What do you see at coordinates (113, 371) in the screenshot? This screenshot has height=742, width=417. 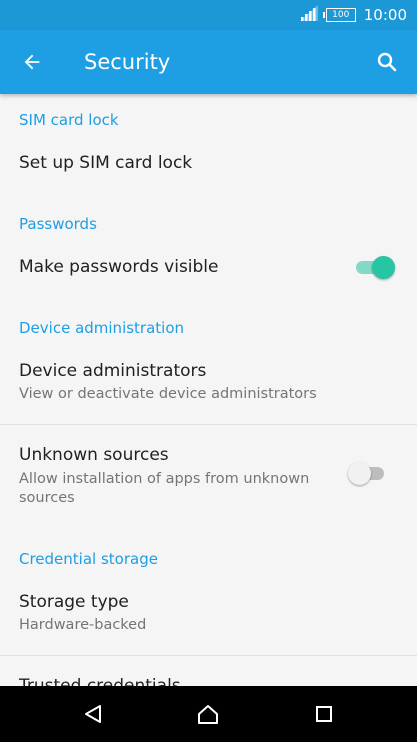 I see `device-administrators-title: Device administrators` at bounding box center [113, 371].